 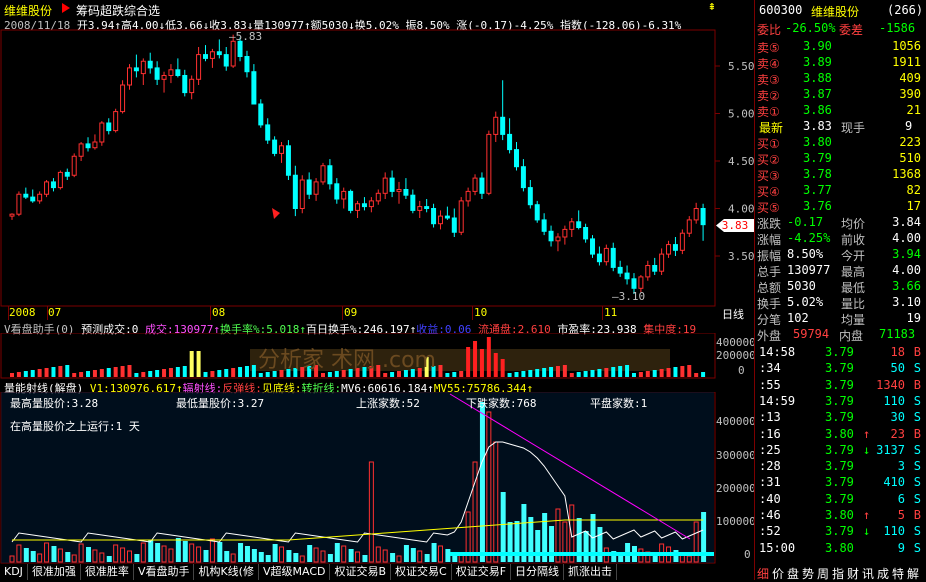 What do you see at coordinates (840, 142) in the screenshot?
I see `buy-row: 买① 3.80 223` at bounding box center [840, 142].